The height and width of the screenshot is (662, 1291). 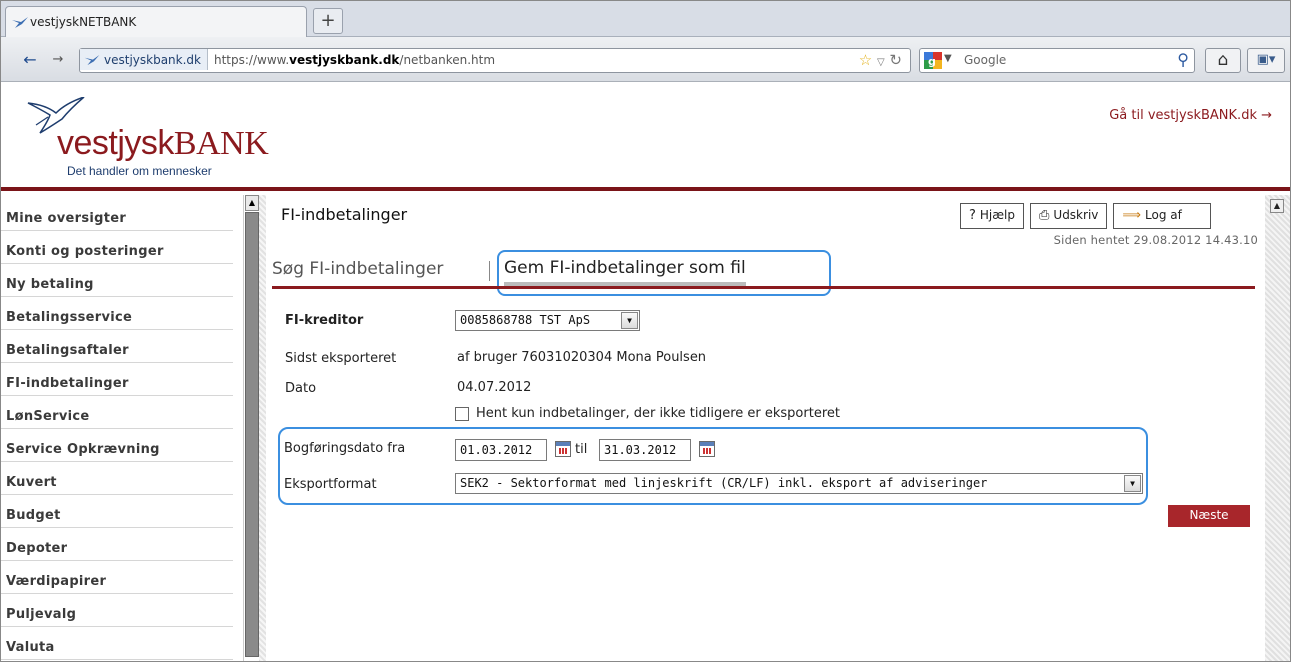 What do you see at coordinates (117, 346) in the screenshot?
I see `sidebar-item-betalingsaftaler: Betalingsaftaler` at bounding box center [117, 346].